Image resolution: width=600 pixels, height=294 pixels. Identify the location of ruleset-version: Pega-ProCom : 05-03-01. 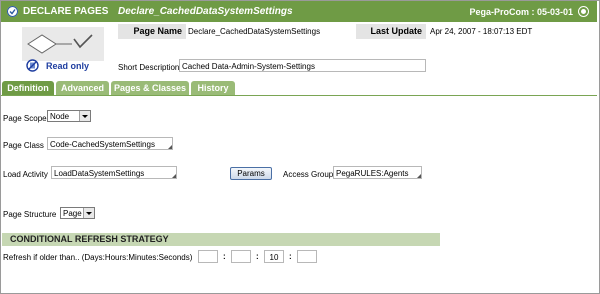
(521, 12).